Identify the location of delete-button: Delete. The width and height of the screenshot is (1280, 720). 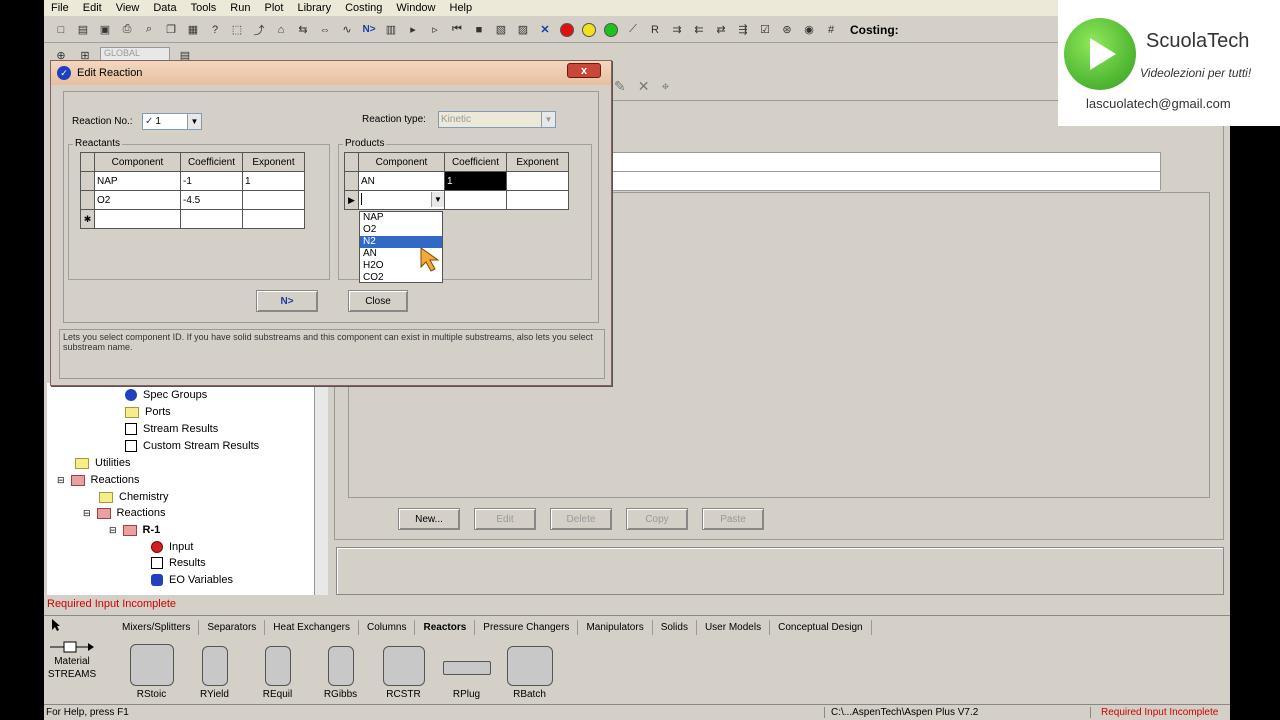
(581, 519).